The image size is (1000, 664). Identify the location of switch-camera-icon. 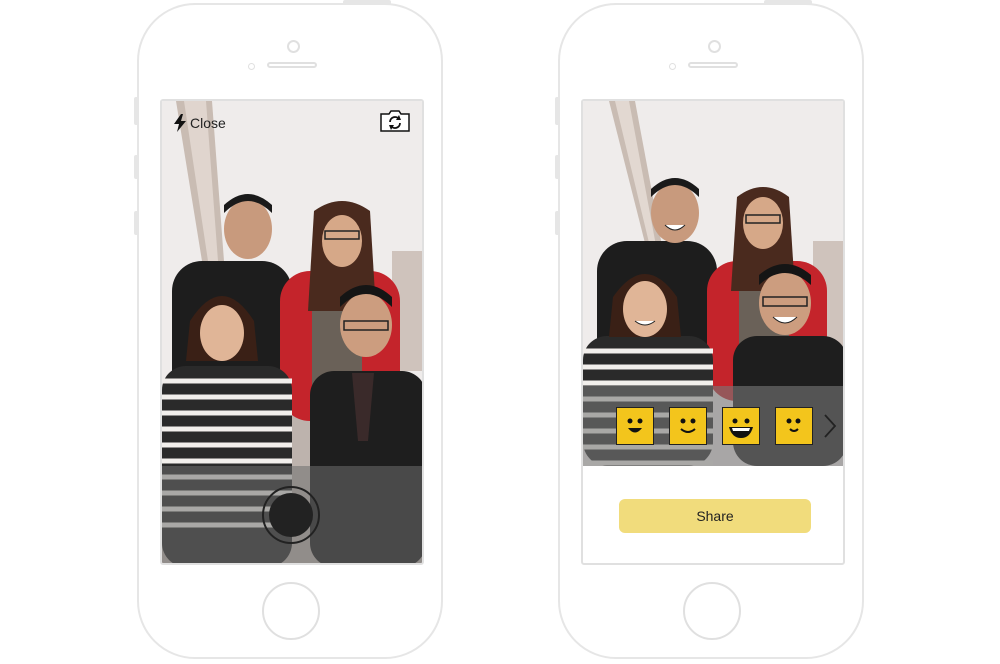
(395, 121).